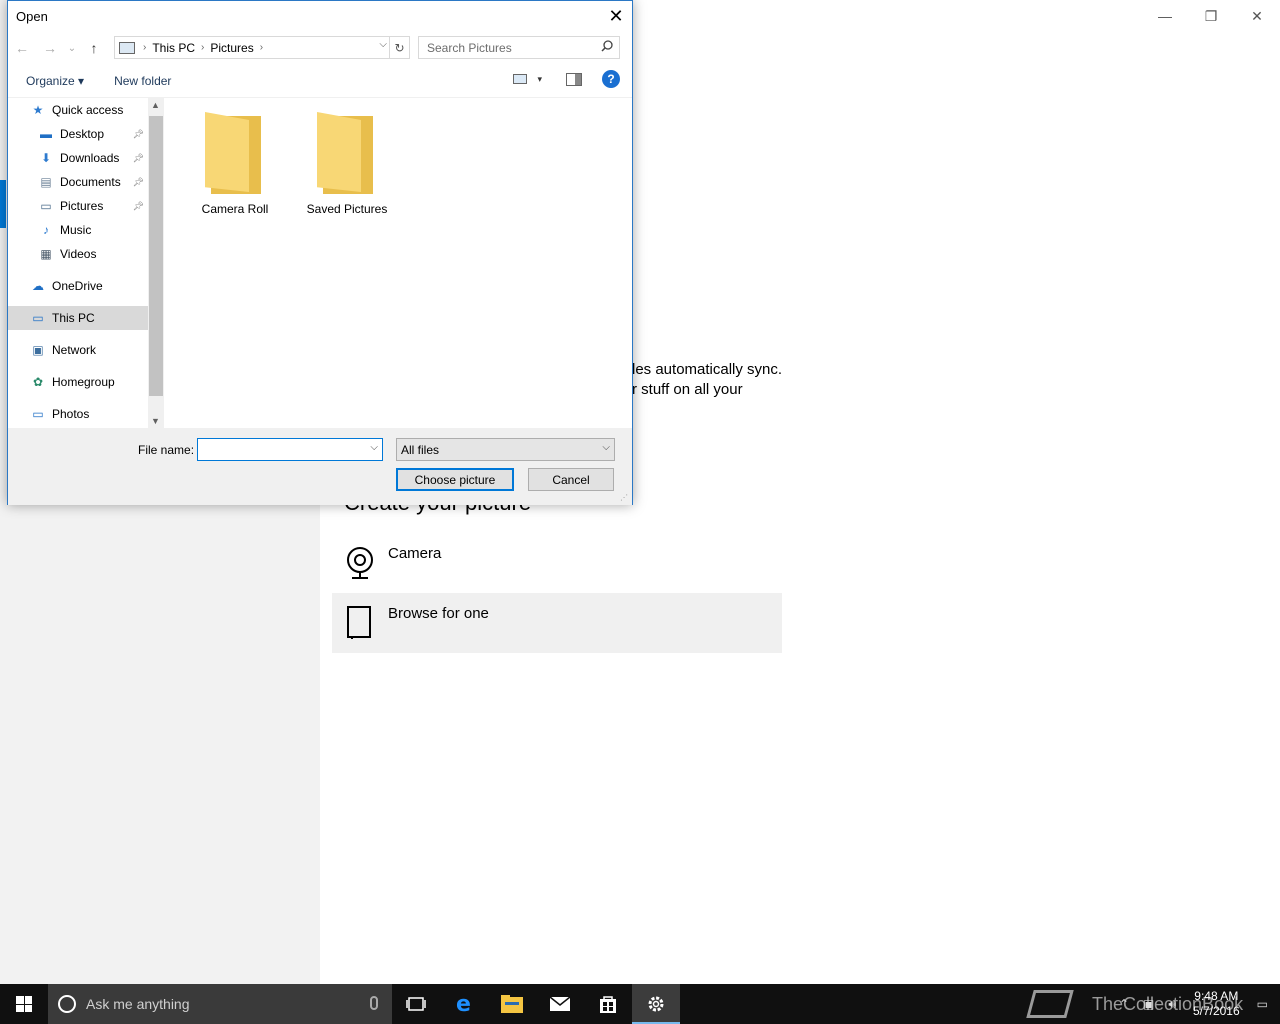 The height and width of the screenshot is (1024, 1280). What do you see at coordinates (155, 421) in the screenshot?
I see `scroll-down-arrow: ▼` at bounding box center [155, 421].